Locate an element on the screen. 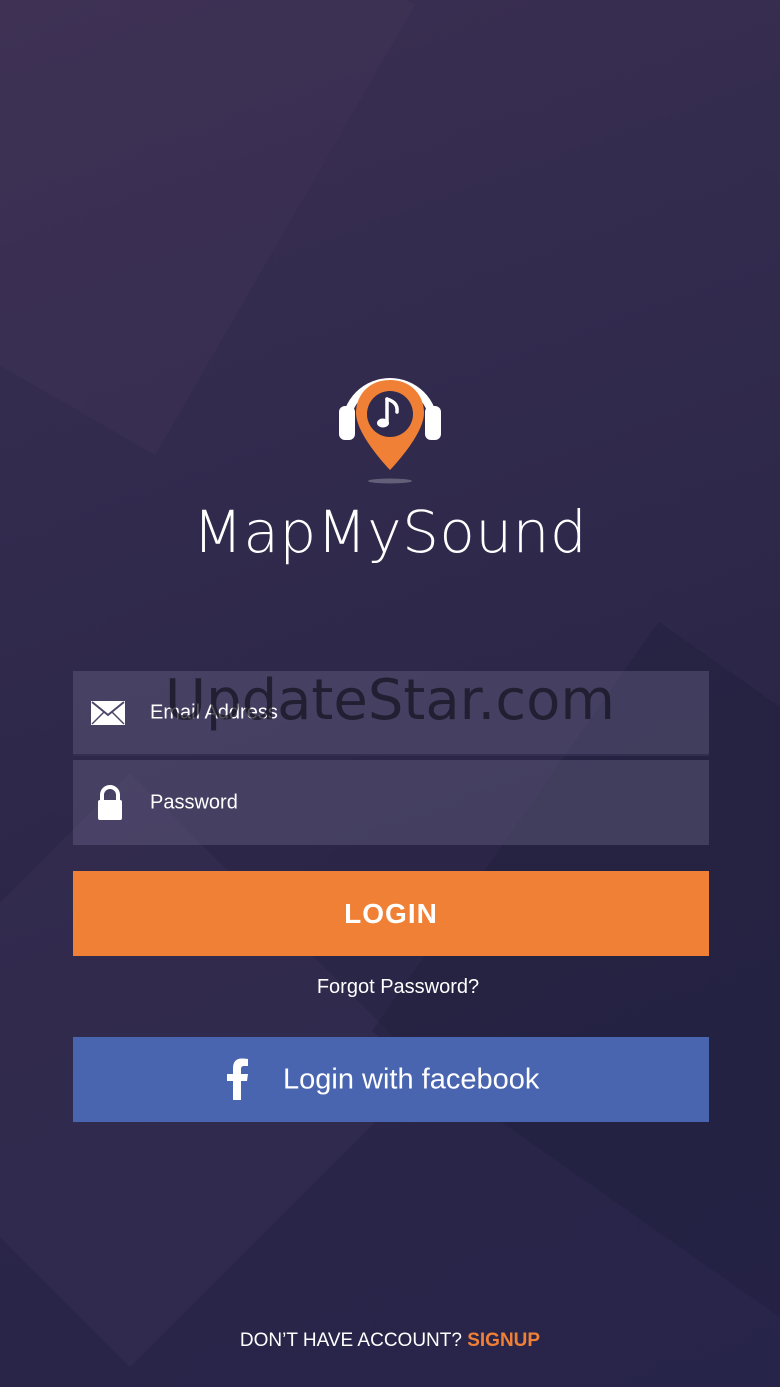 This screenshot has width=780, height=1387. password-field: Password is located at coordinates (391, 802).